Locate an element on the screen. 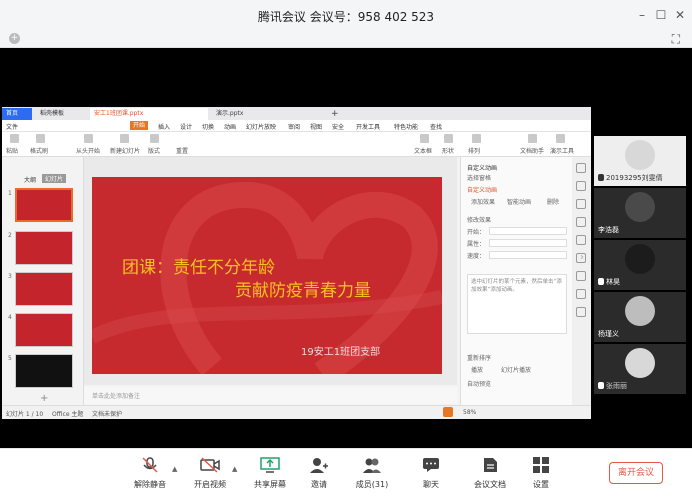 Image resolution: width=692 pixels, height=498 pixels. play-button: 播放 is located at coordinates (477, 369).